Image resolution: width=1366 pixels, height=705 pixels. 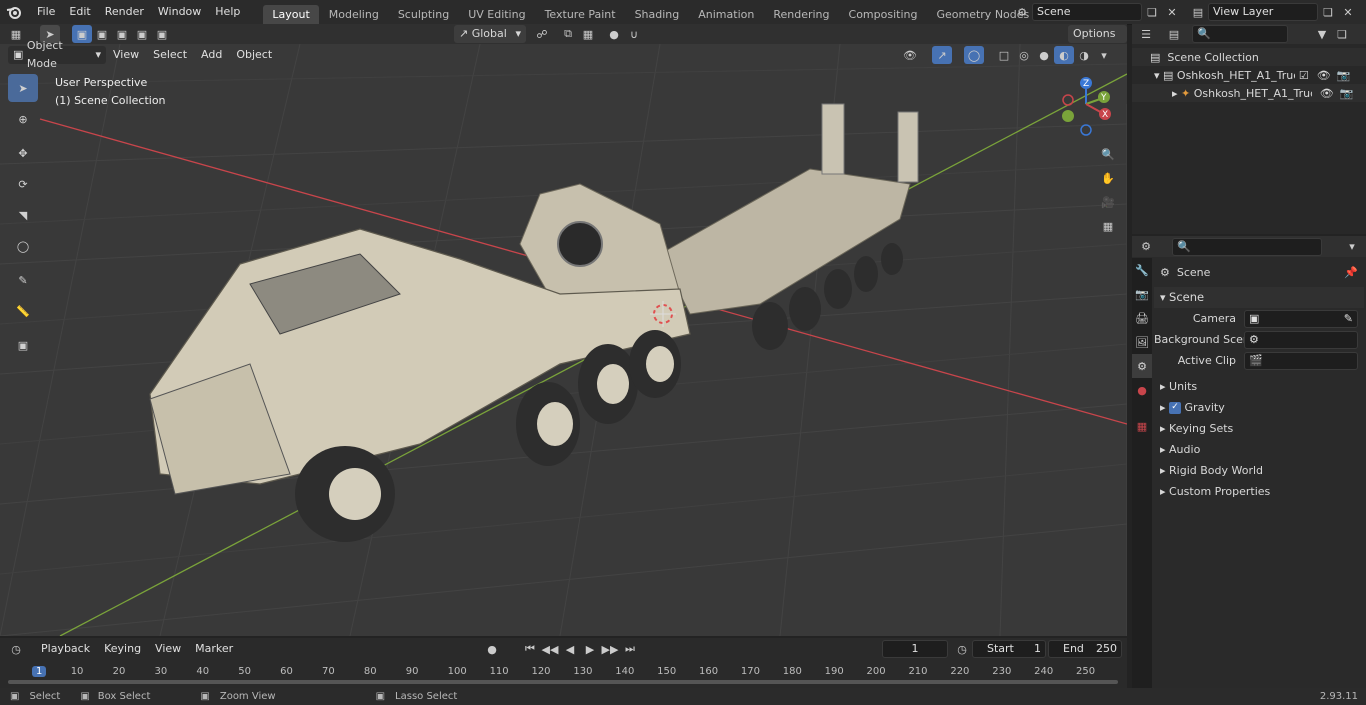 What do you see at coordinates (1108, 154) in the screenshot?
I see `zoom-icon: 🔍` at bounding box center [1108, 154].